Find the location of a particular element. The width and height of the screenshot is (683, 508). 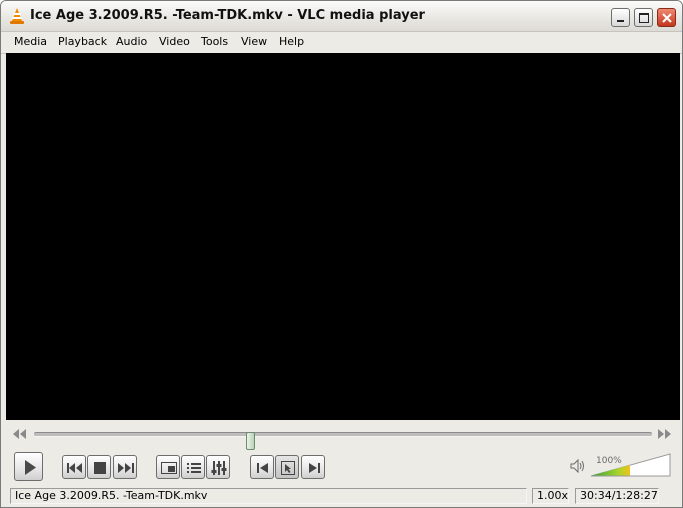

frame-back-button is located at coordinates (262, 467).